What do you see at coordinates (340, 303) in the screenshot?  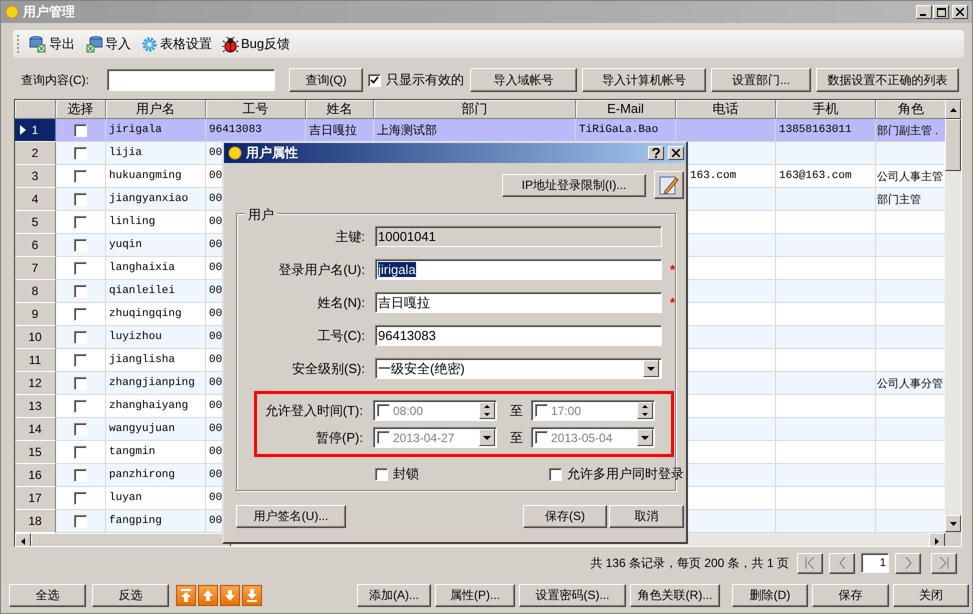 I see `field-label: 姓名(N):` at bounding box center [340, 303].